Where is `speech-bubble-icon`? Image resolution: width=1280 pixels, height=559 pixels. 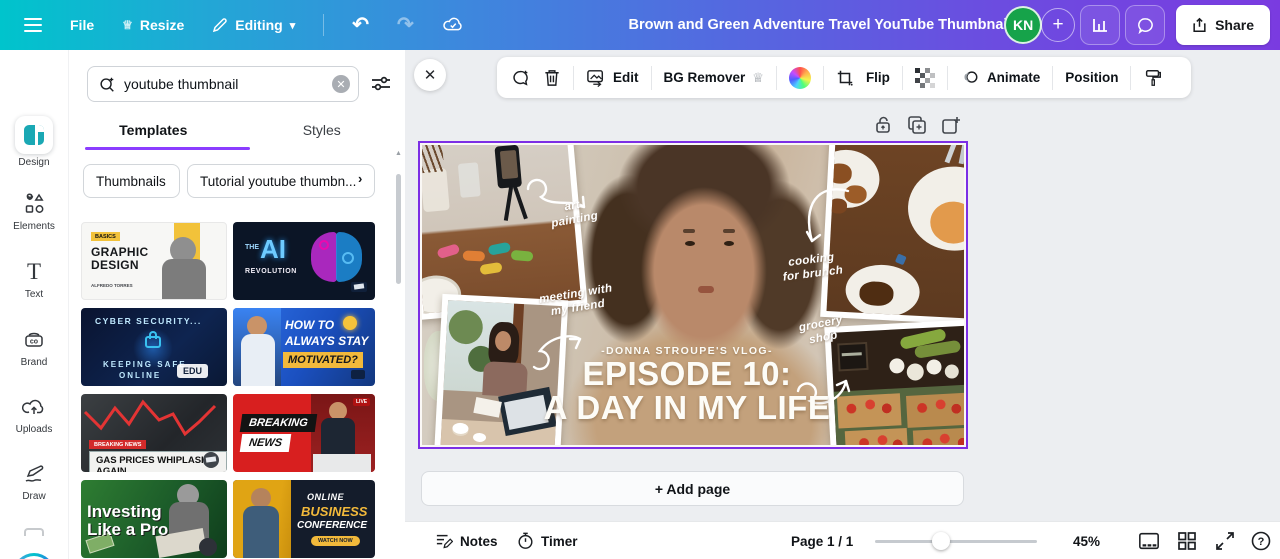
speech-bubble-icon is located at coordinates (1145, 25).